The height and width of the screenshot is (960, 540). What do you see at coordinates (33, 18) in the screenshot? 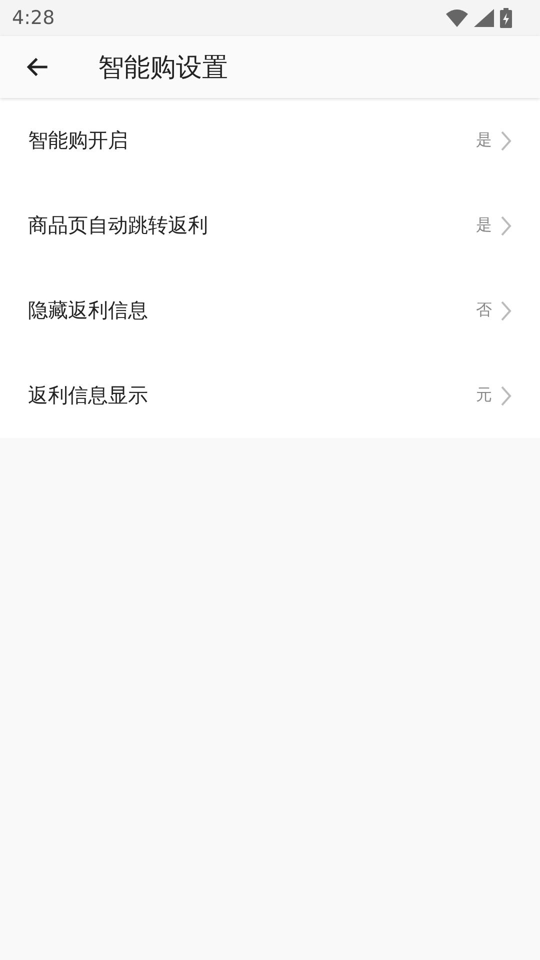
I see `status-time: 4:28` at bounding box center [33, 18].